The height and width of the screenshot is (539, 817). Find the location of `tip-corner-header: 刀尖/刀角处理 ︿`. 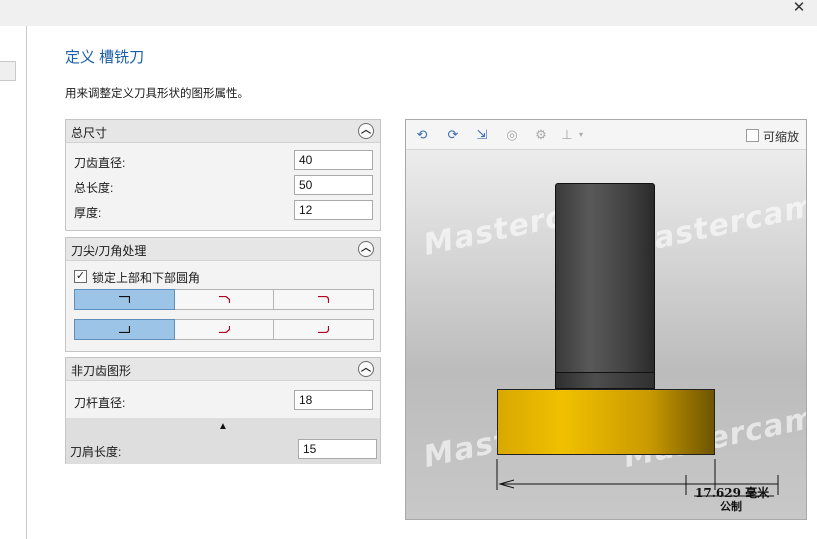

tip-corner-header: 刀尖/刀角处理 ︿ is located at coordinates (223, 249).